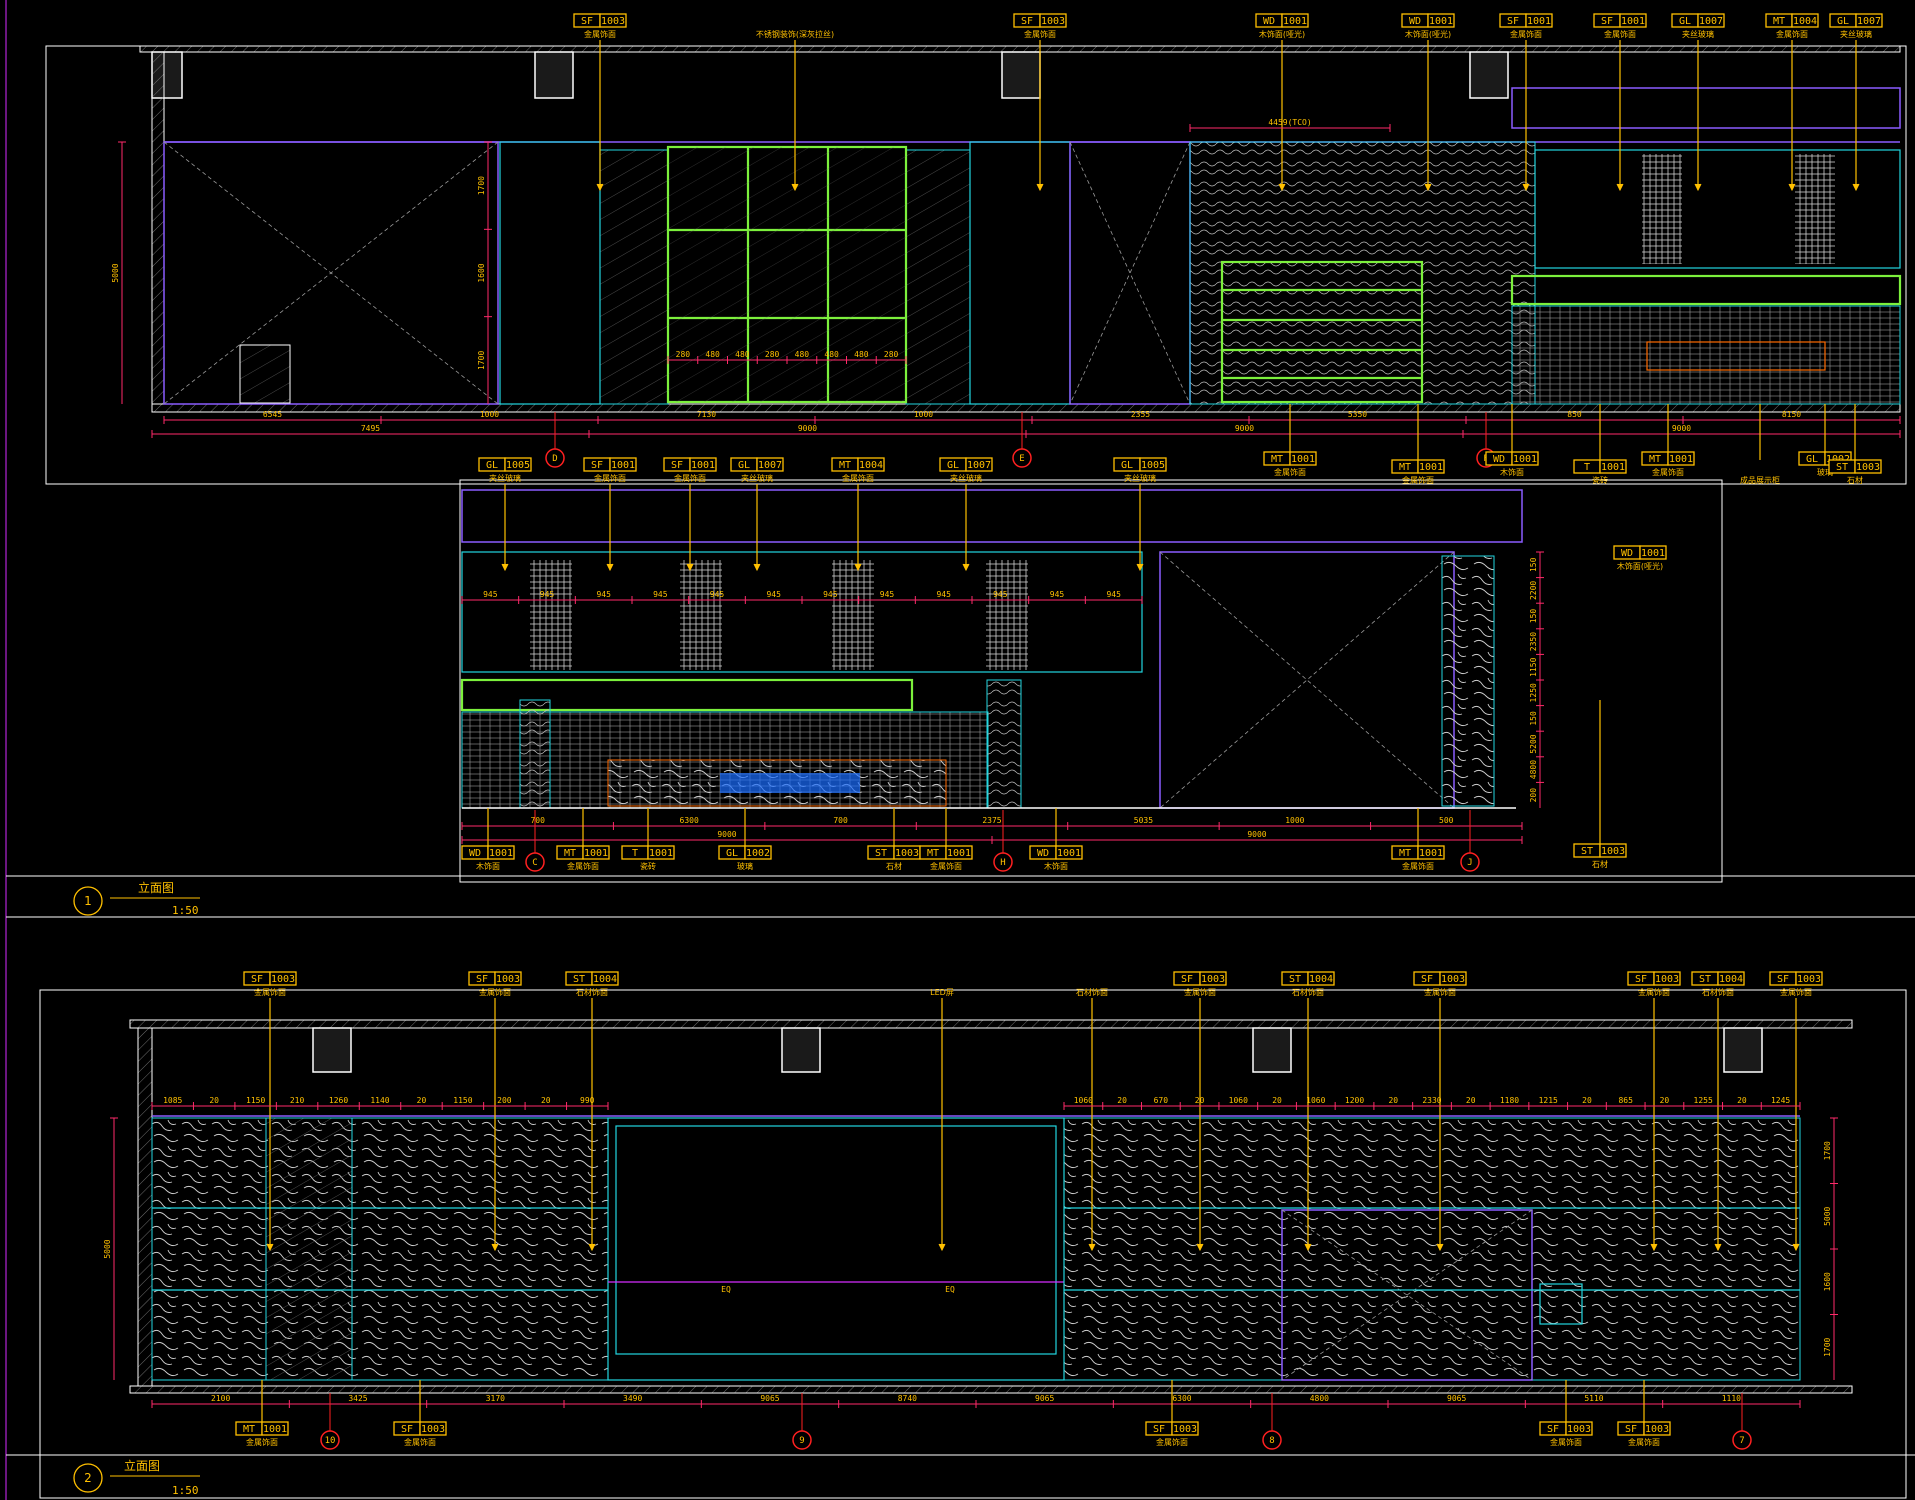 This screenshot has width=1915, height=1500. I want to click on dimension-value: 3425, so click(357, 1398).